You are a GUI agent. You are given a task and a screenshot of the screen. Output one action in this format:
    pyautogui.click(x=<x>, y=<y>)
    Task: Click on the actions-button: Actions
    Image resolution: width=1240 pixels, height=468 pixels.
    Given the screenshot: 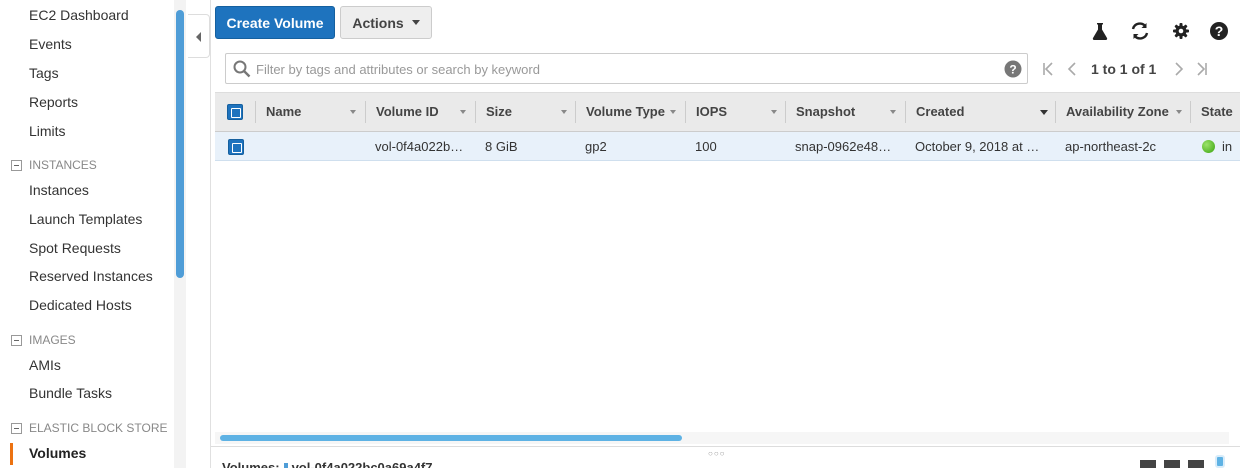 What is the action you would take?
    pyautogui.click(x=386, y=22)
    